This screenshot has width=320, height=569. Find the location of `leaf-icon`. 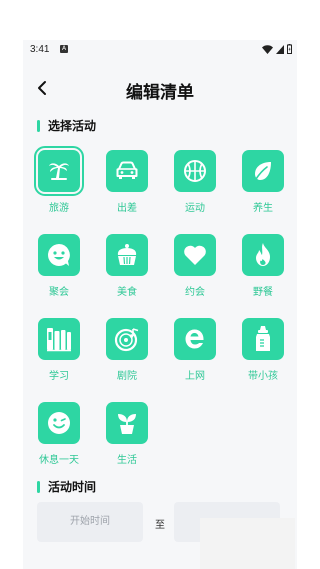

leaf-icon is located at coordinates (263, 171).